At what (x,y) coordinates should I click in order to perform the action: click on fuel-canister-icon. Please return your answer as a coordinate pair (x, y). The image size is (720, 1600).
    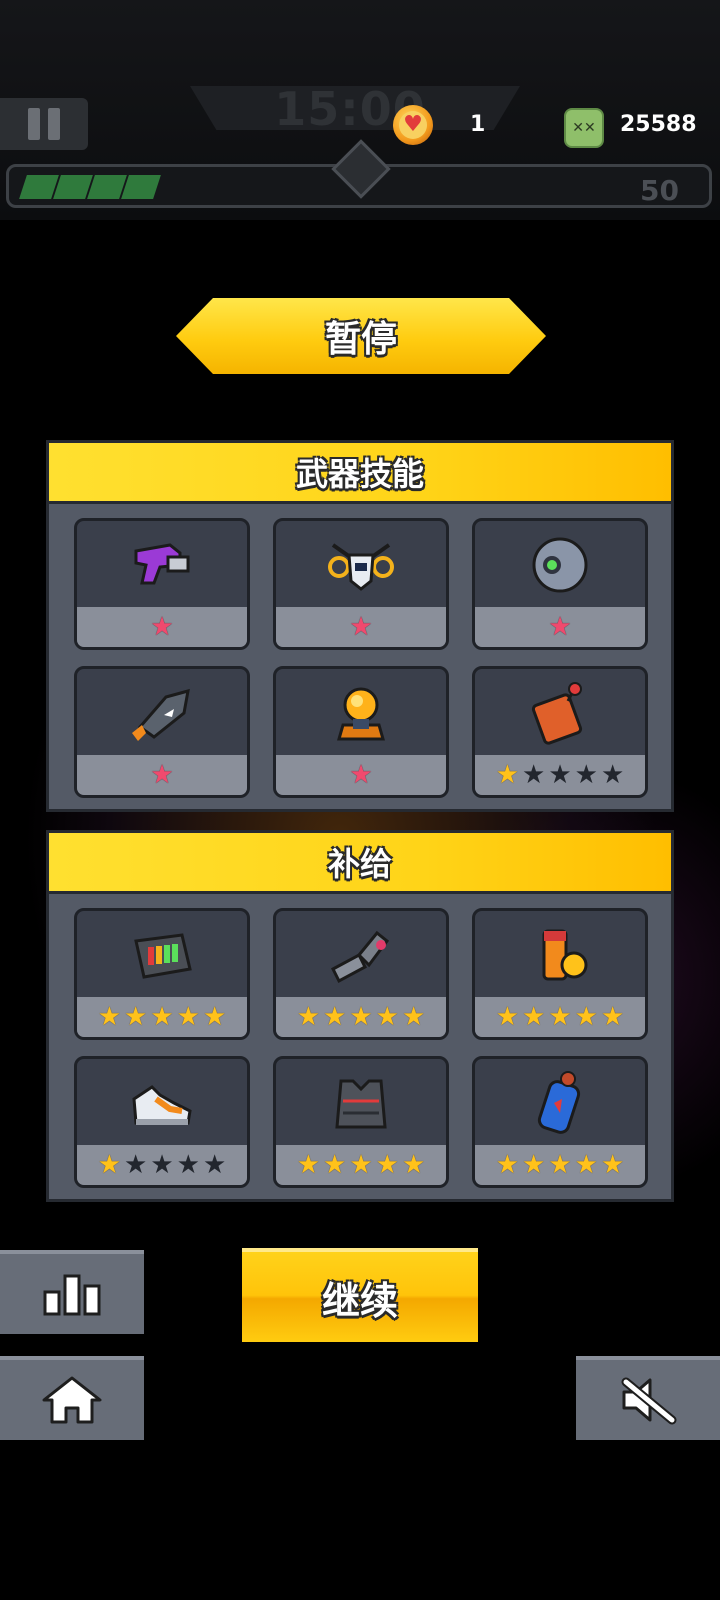
    Looking at the image, I should click on (560, 1103).